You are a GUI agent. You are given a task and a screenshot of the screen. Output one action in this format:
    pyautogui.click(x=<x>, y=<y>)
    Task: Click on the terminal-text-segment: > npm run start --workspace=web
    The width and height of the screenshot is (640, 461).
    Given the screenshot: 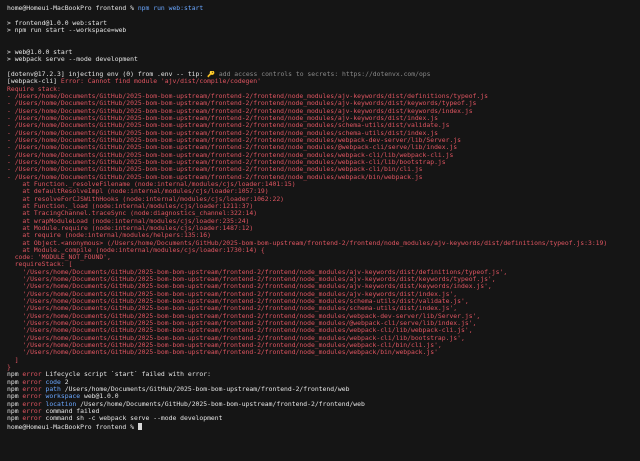 What is the action you would take?
    pyautogui.click(x=67, y=30)
    